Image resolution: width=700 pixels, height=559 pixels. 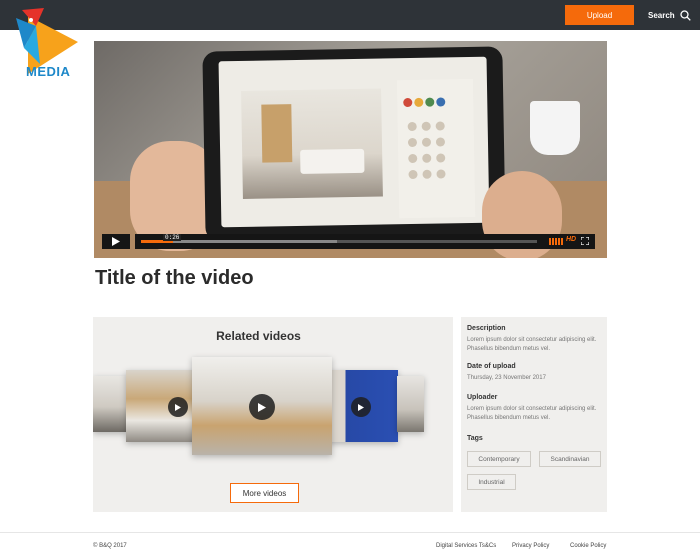 What do you see at coordinates (258, 336) in the screenshot?
I see `related-videos-heading: Related videos` at bounding box center [258, 336].